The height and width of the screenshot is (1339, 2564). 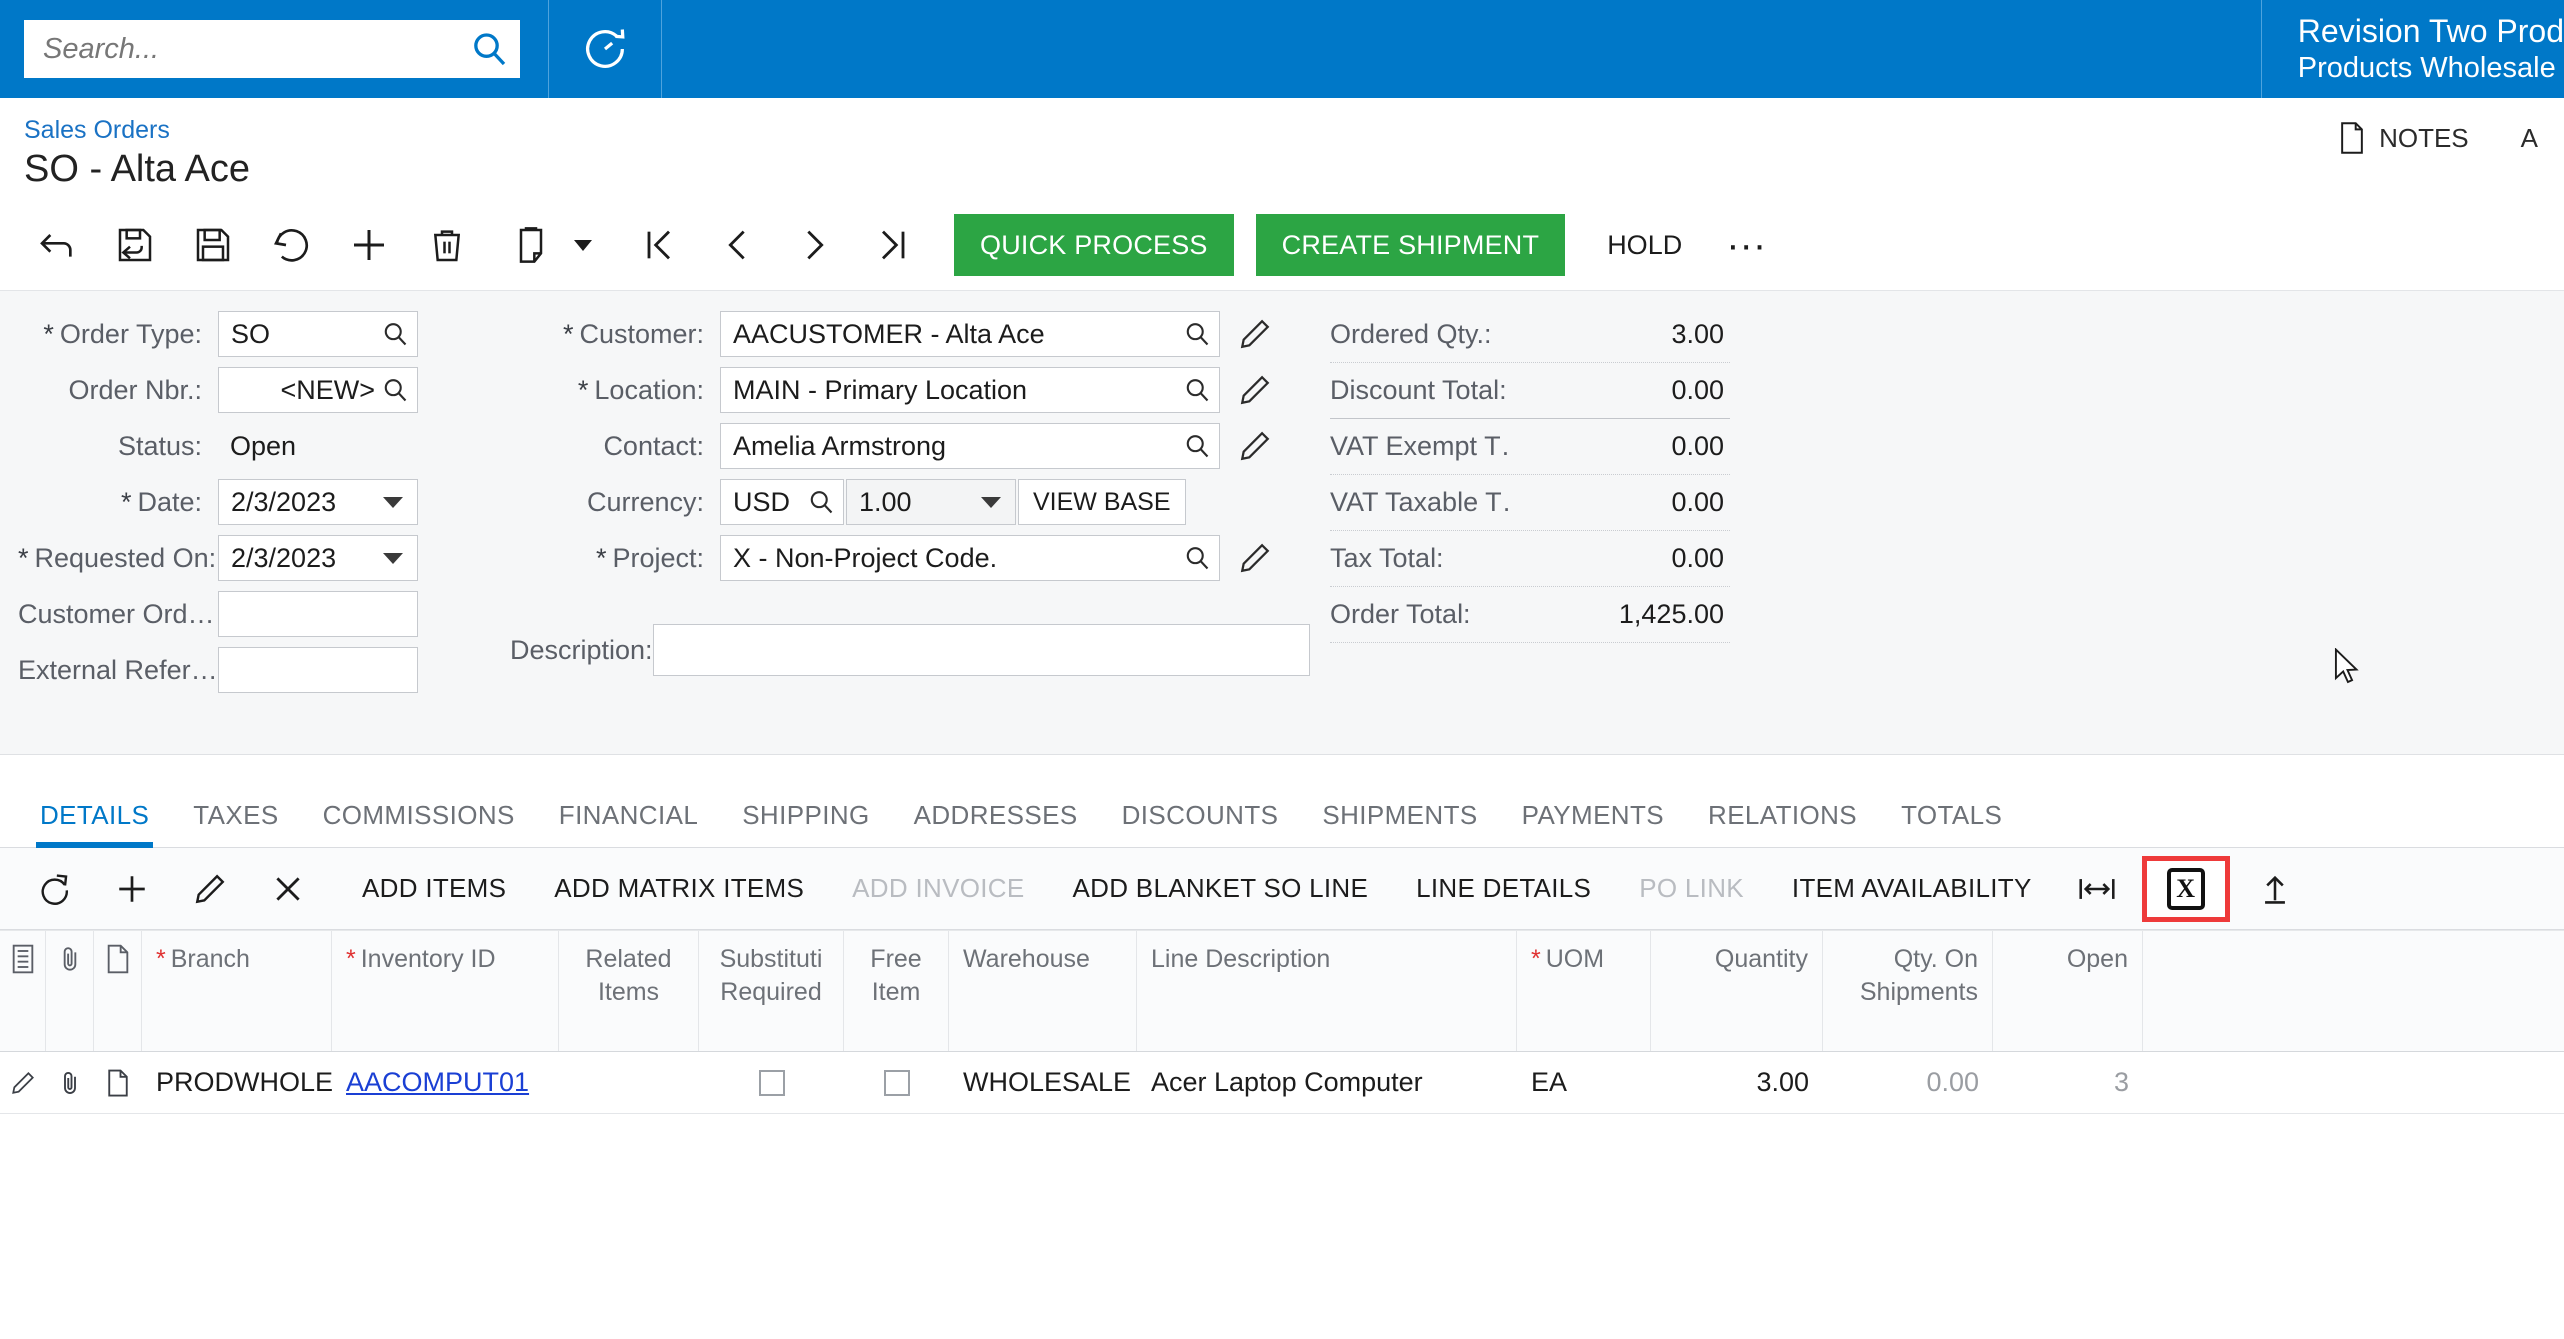 What do you see at coordinates (54, 889) in the screenshot?
I see `refresh-icon` at bounding box center [54, 889].